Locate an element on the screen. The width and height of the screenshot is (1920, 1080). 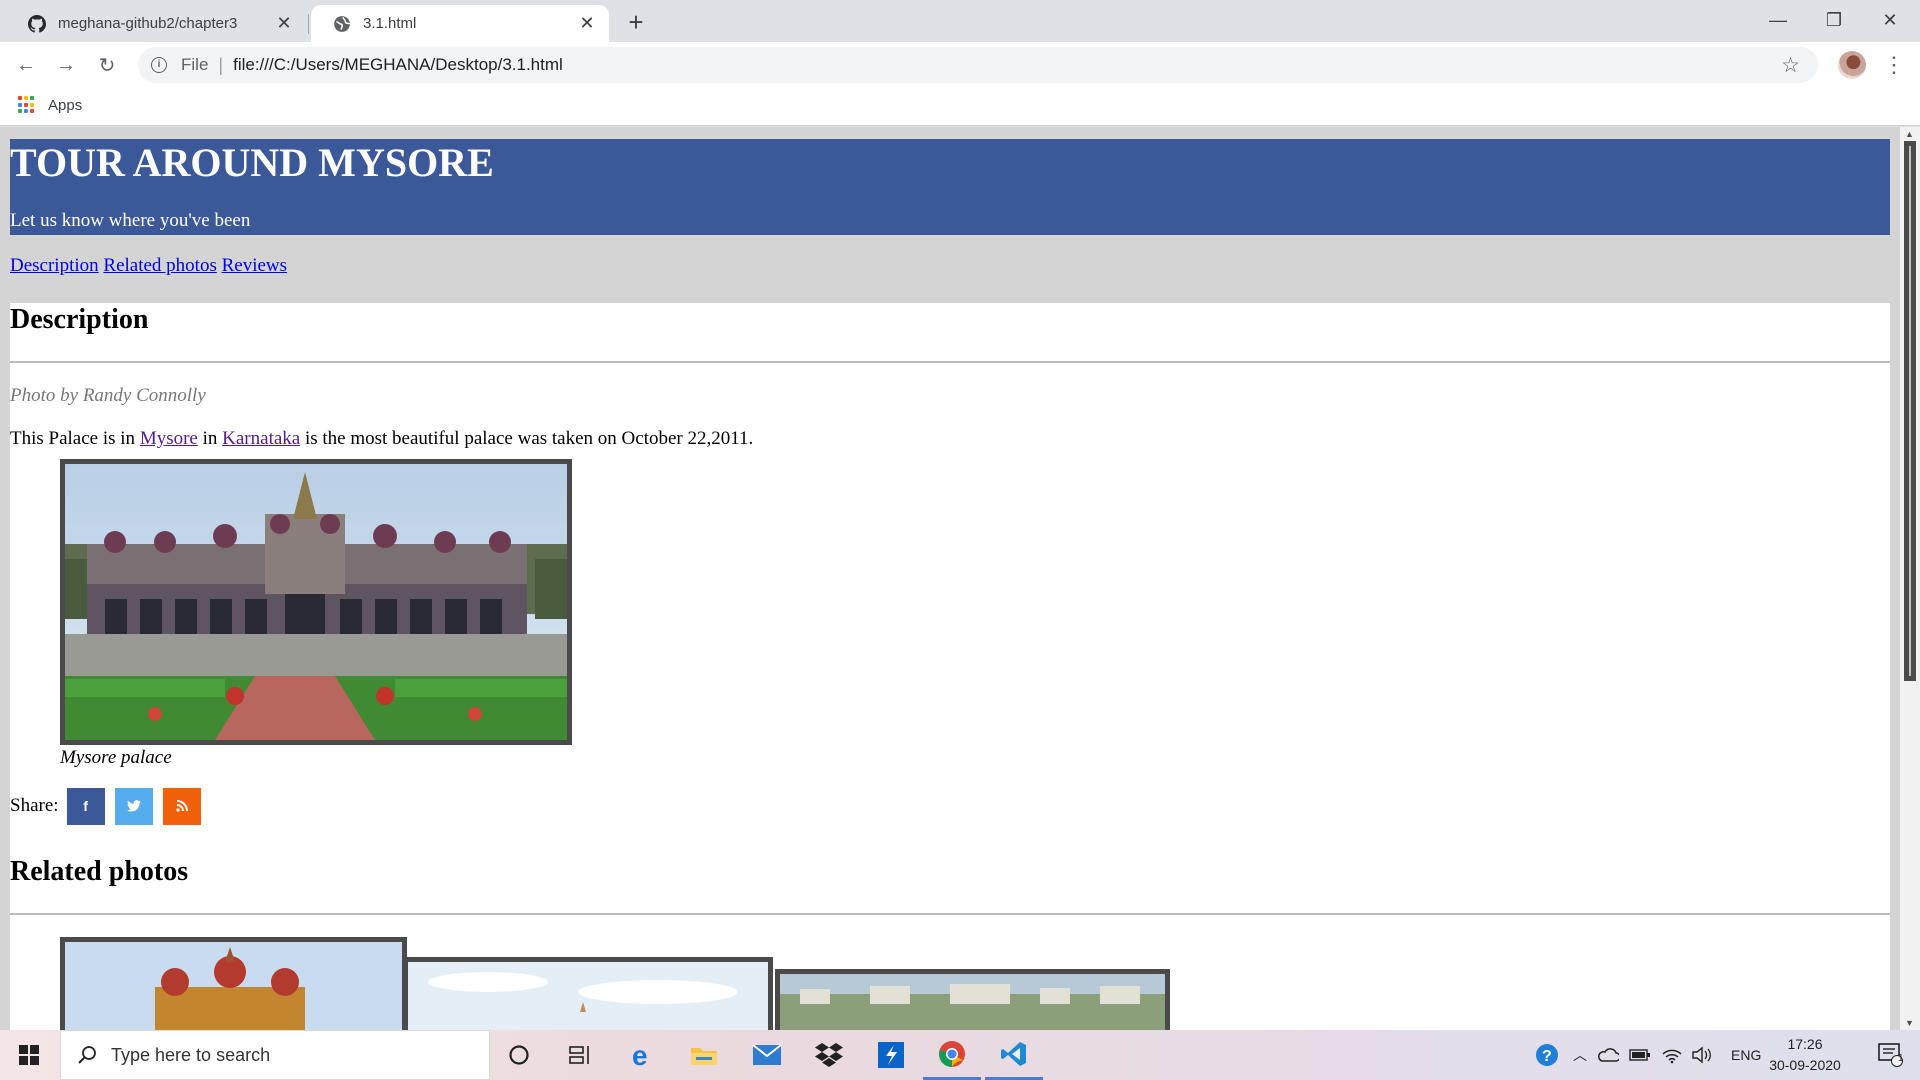
facebook-share-button: f is located at coordinates (85, 806).